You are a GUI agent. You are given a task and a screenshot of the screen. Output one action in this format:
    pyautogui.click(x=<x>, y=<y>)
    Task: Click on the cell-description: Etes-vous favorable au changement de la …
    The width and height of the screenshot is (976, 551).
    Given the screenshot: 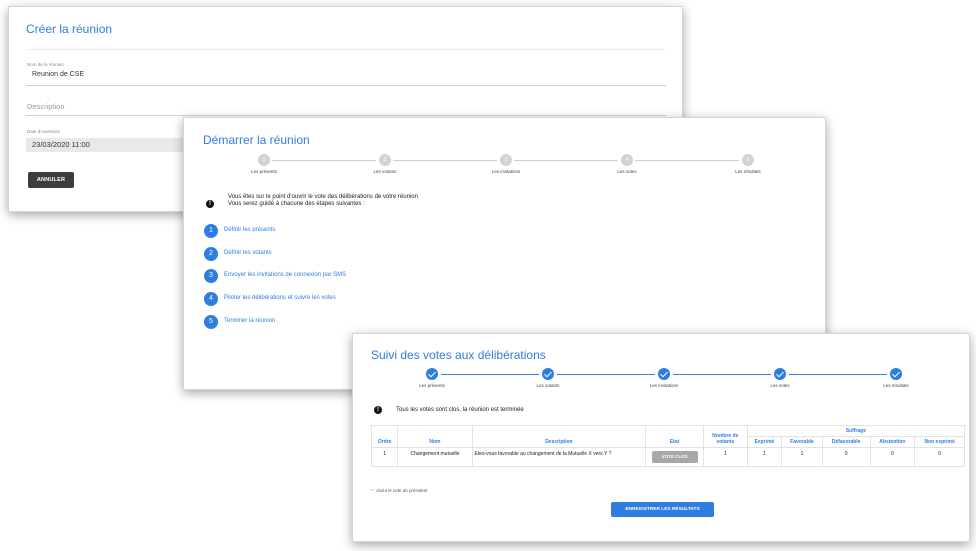 What is the action you would take?
    pyautogui.click(x=559, y=457)
    